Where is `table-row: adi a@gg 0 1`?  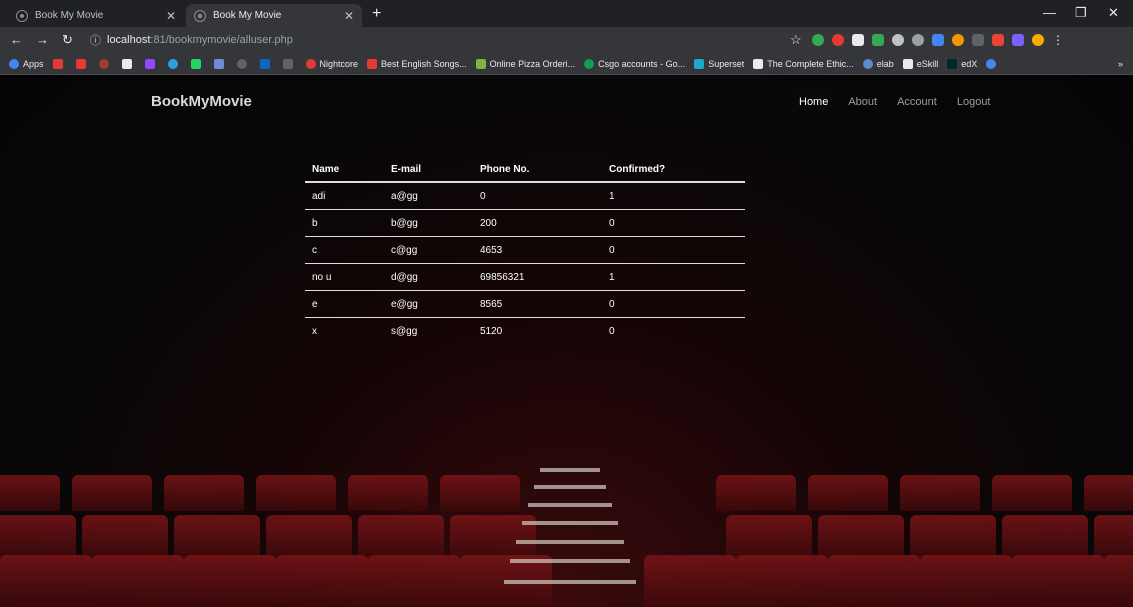
table-row: adi a@gg 0 1 is located at coordinates (525, 196).